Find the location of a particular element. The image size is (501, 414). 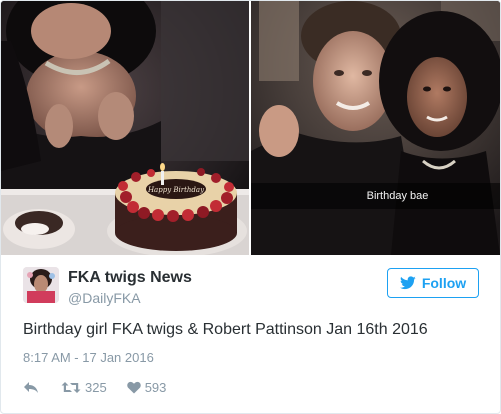

retweet-icon is located at coordinates (71, 387).